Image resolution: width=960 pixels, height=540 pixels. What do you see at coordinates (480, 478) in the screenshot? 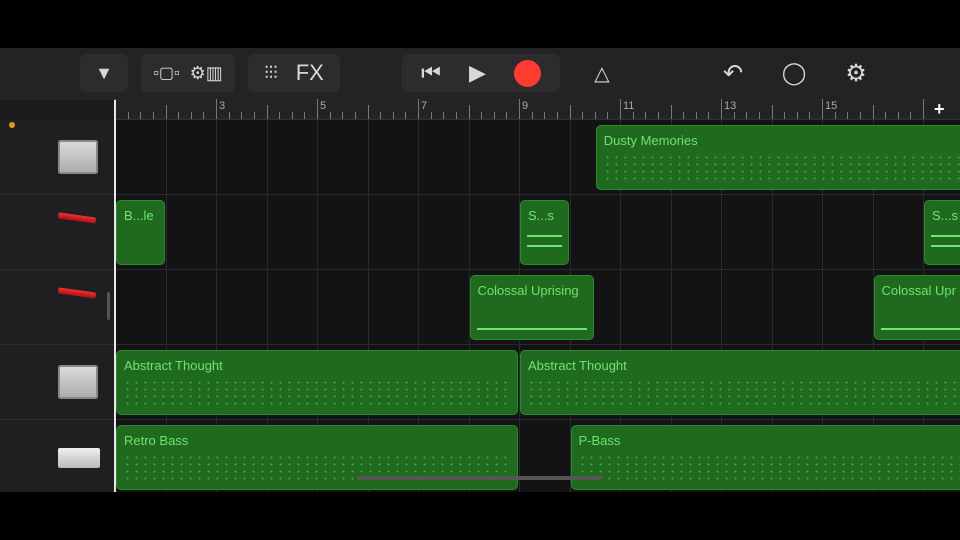
I see `horizontal-scrollbar` at bounding box center [480, 478].